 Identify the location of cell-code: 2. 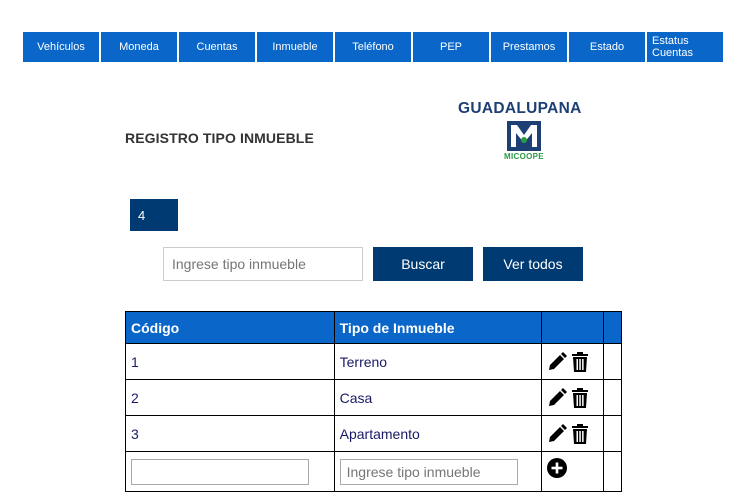
(230, 397).